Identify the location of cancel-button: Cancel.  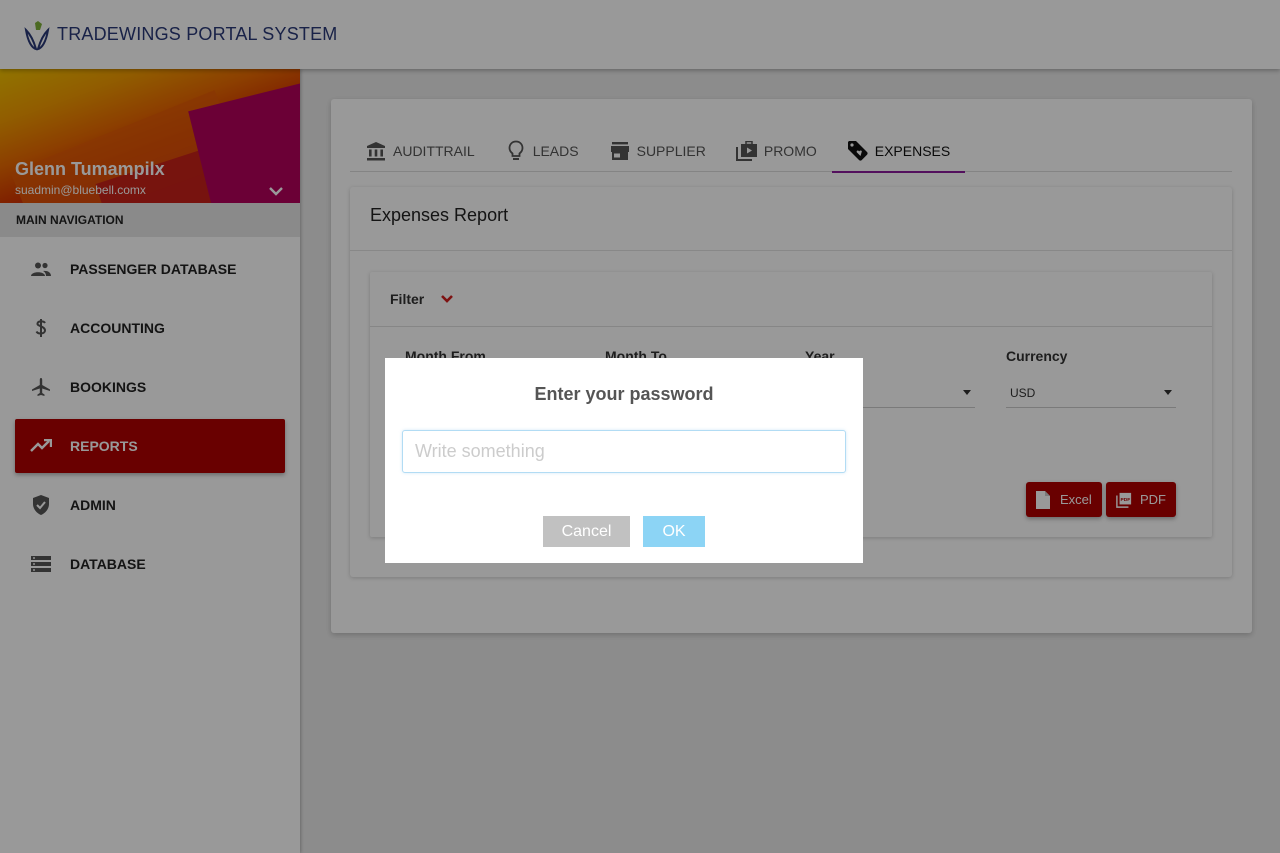
(586, 531).